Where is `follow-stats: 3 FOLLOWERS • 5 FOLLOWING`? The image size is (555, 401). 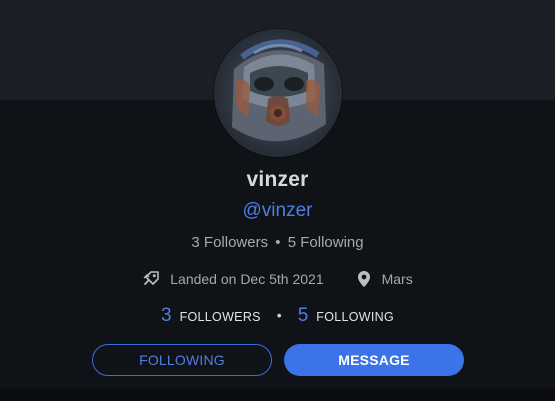 follow-stats: 3 FOLLOWERS • 5 FOLLOWING is located at coordinates (277, 316).